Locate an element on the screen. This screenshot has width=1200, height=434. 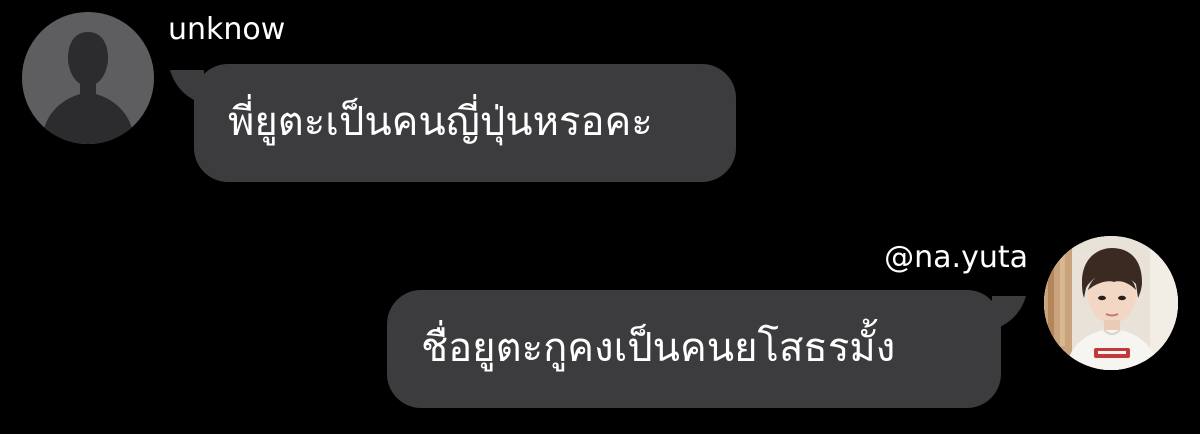
unknown-user-avatar is located at coordinates (88, 78).